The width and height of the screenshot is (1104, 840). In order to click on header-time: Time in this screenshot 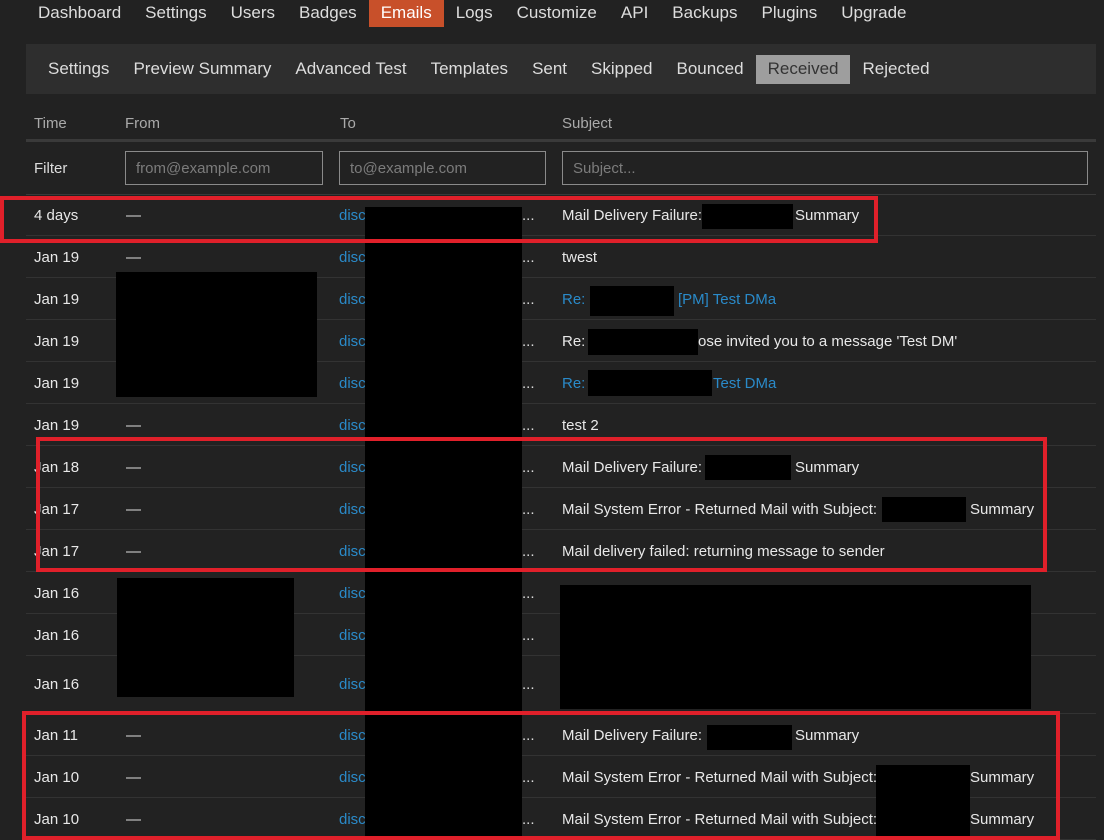, I will do `click(50, 123)`.